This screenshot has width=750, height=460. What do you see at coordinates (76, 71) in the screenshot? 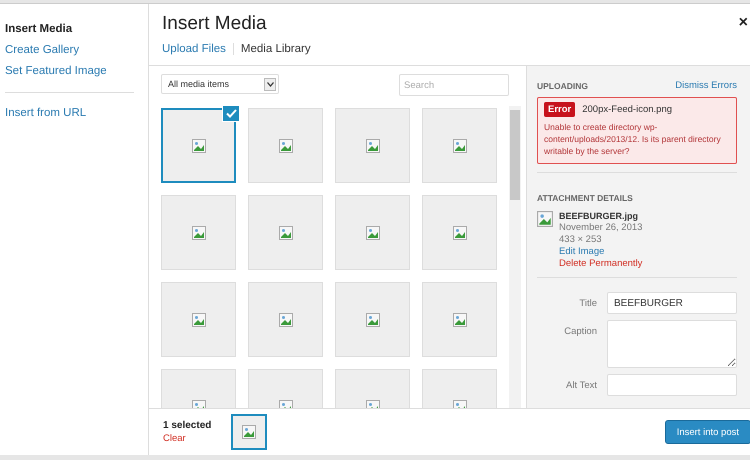
I see `sidebar-item: Set Featured Image` at bounding box center [76, 71].